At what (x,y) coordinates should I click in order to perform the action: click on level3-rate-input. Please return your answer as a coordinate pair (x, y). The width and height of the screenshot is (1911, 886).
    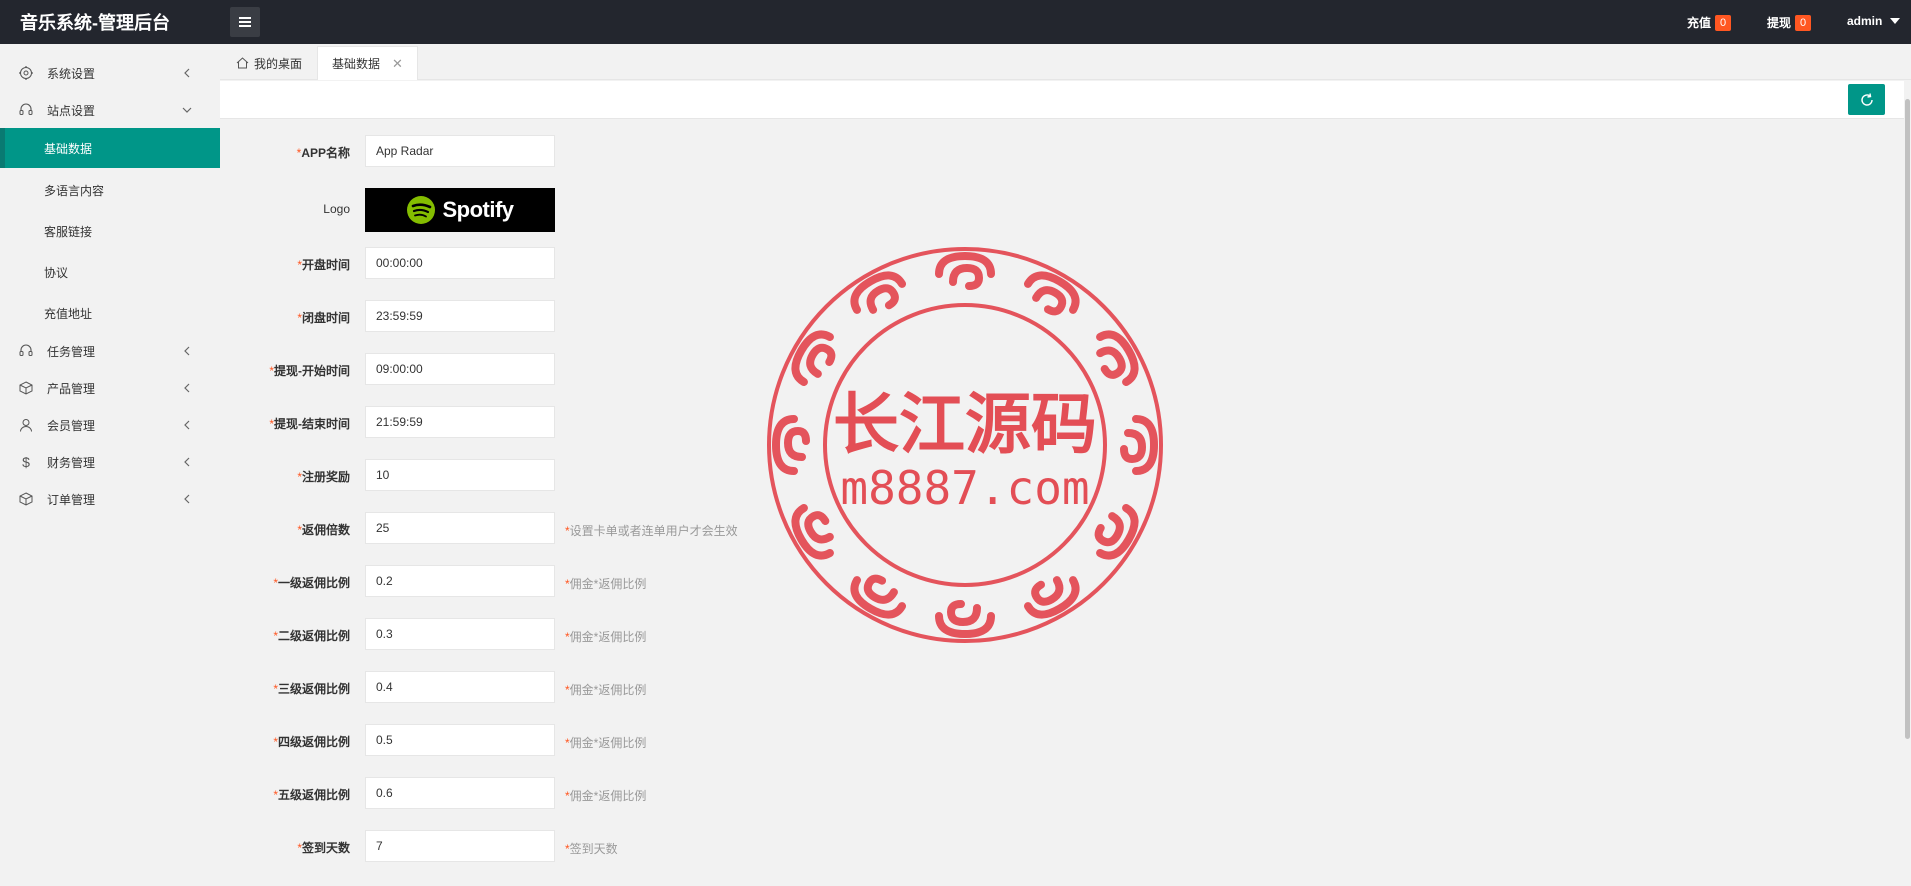
    Looking at the image, I should click on (460, 687).